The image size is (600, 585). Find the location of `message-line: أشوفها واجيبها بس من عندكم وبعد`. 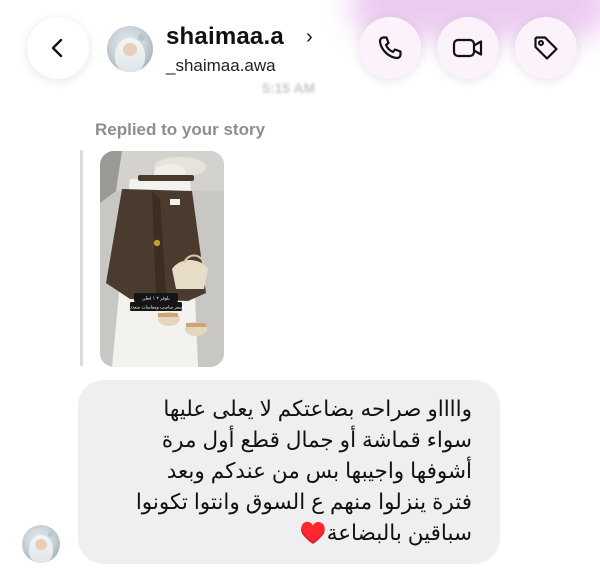

message-line: أشوفها واجيبها بس من عندكم وبعد is located at coordinates (319, 471).